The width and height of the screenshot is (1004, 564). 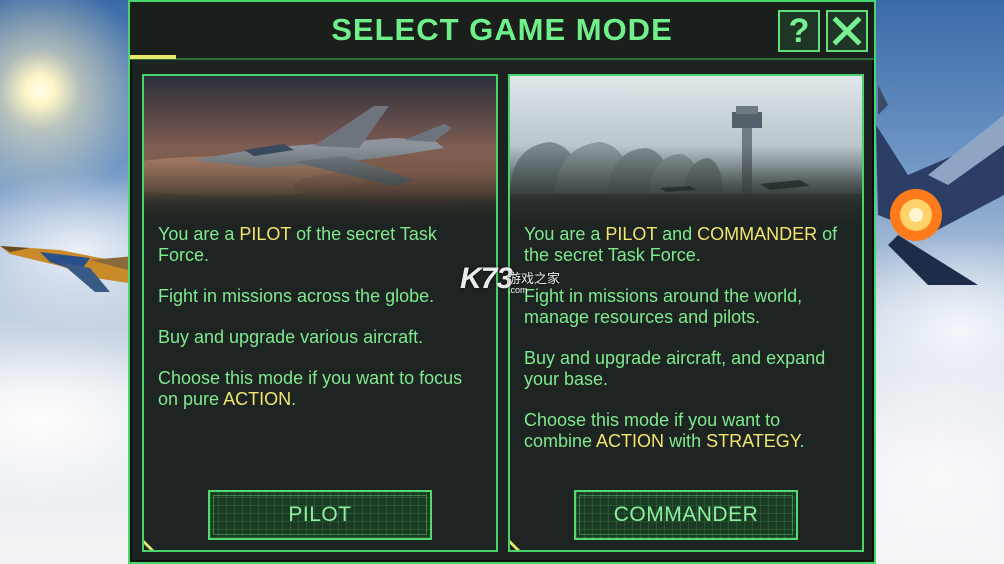 What do you see at coordinates (296, 296) in the screenshot?
I see `description-paragraph: Fight in missions across the globe.` at bounding box center [296, 296].